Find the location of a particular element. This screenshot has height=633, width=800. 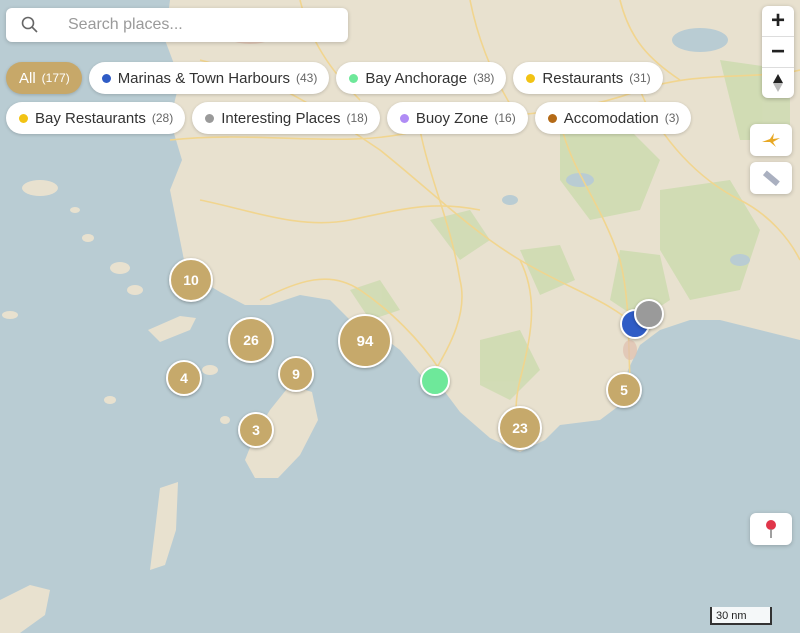

restaurant-dot-icon is located at coordinates (531, 78).